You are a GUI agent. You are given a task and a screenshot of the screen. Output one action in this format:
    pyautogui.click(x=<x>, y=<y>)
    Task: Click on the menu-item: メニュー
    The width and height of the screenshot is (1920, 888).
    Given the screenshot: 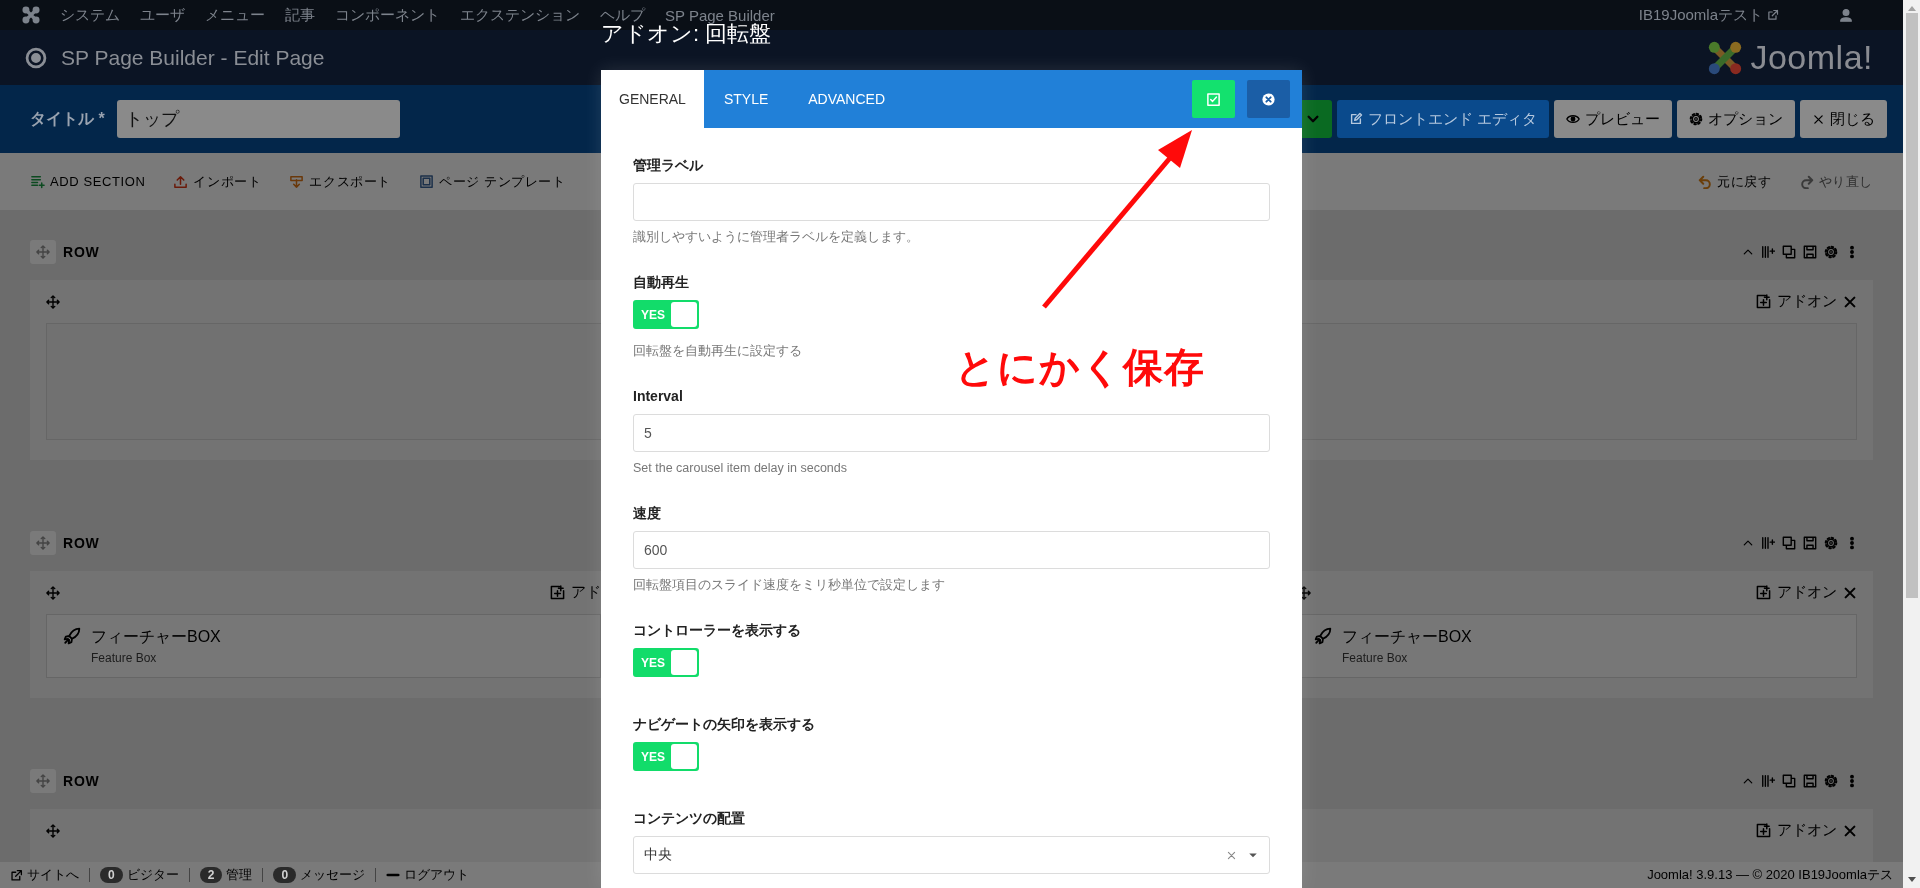 What is the action you would take?
    pyautogui.click(x=235, y=15)
    